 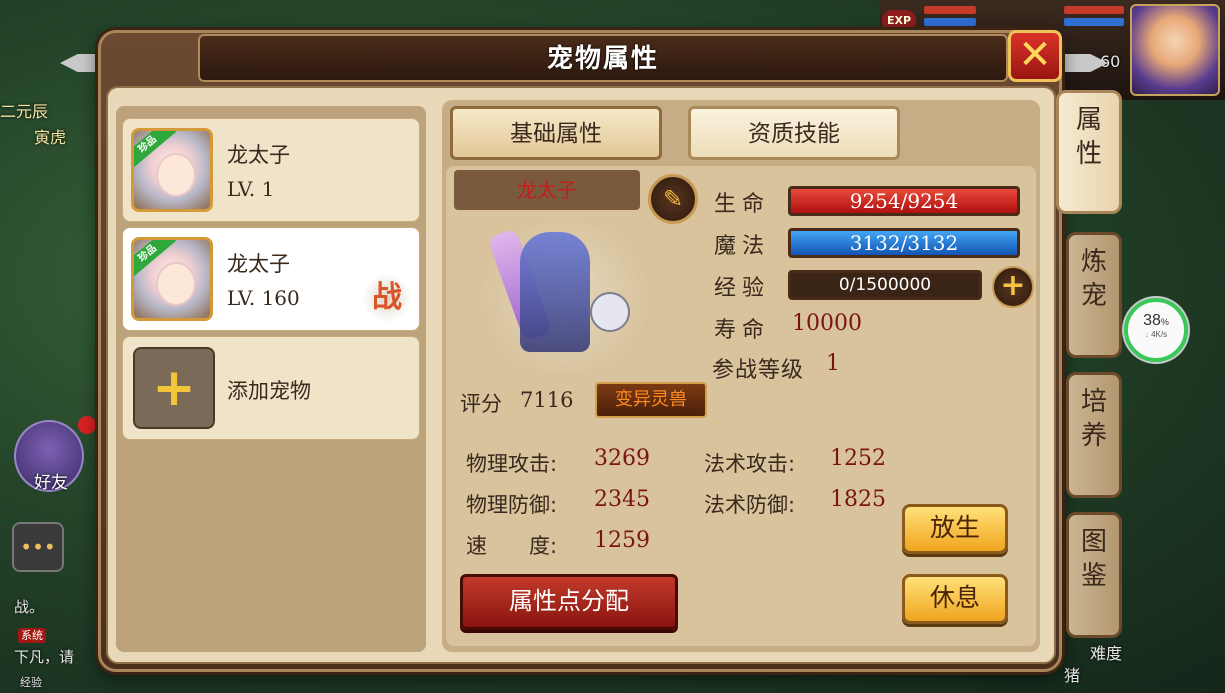 What do you see at coordinates (271, 279) in the screenshot?
I see `pet-list-item-selected: 珍品 龙太子 LV. 160 战` at bounding box center [271, 279].